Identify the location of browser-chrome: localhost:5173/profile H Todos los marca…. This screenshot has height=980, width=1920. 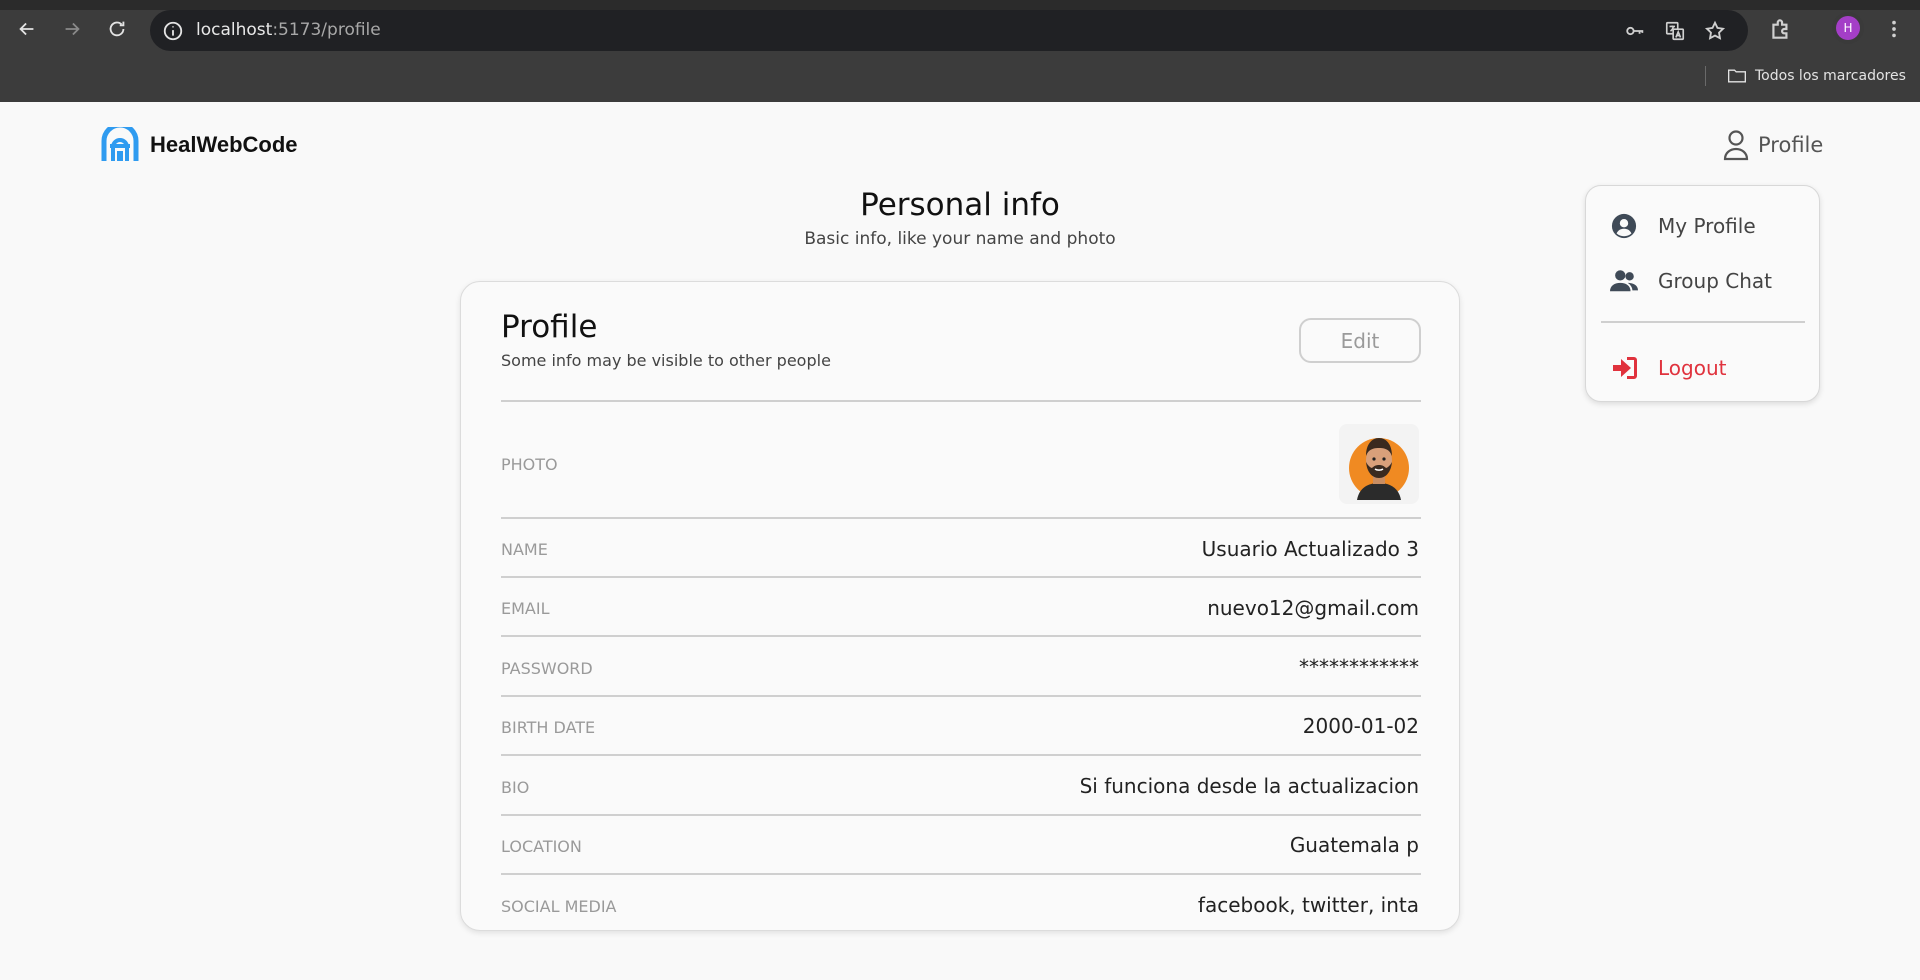
(960, 51).